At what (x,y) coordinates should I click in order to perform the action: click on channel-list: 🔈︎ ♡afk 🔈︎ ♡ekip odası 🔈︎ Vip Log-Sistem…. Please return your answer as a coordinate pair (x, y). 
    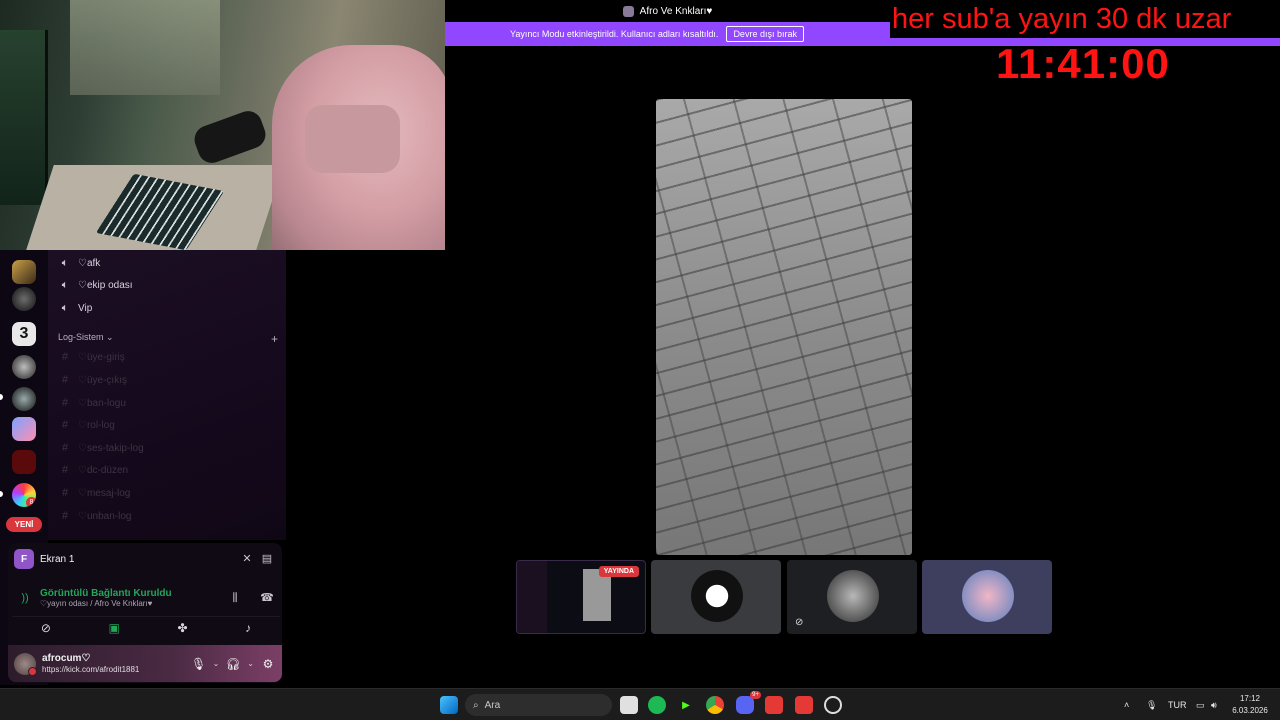
    Looking at the image, I should click on (167, 395).